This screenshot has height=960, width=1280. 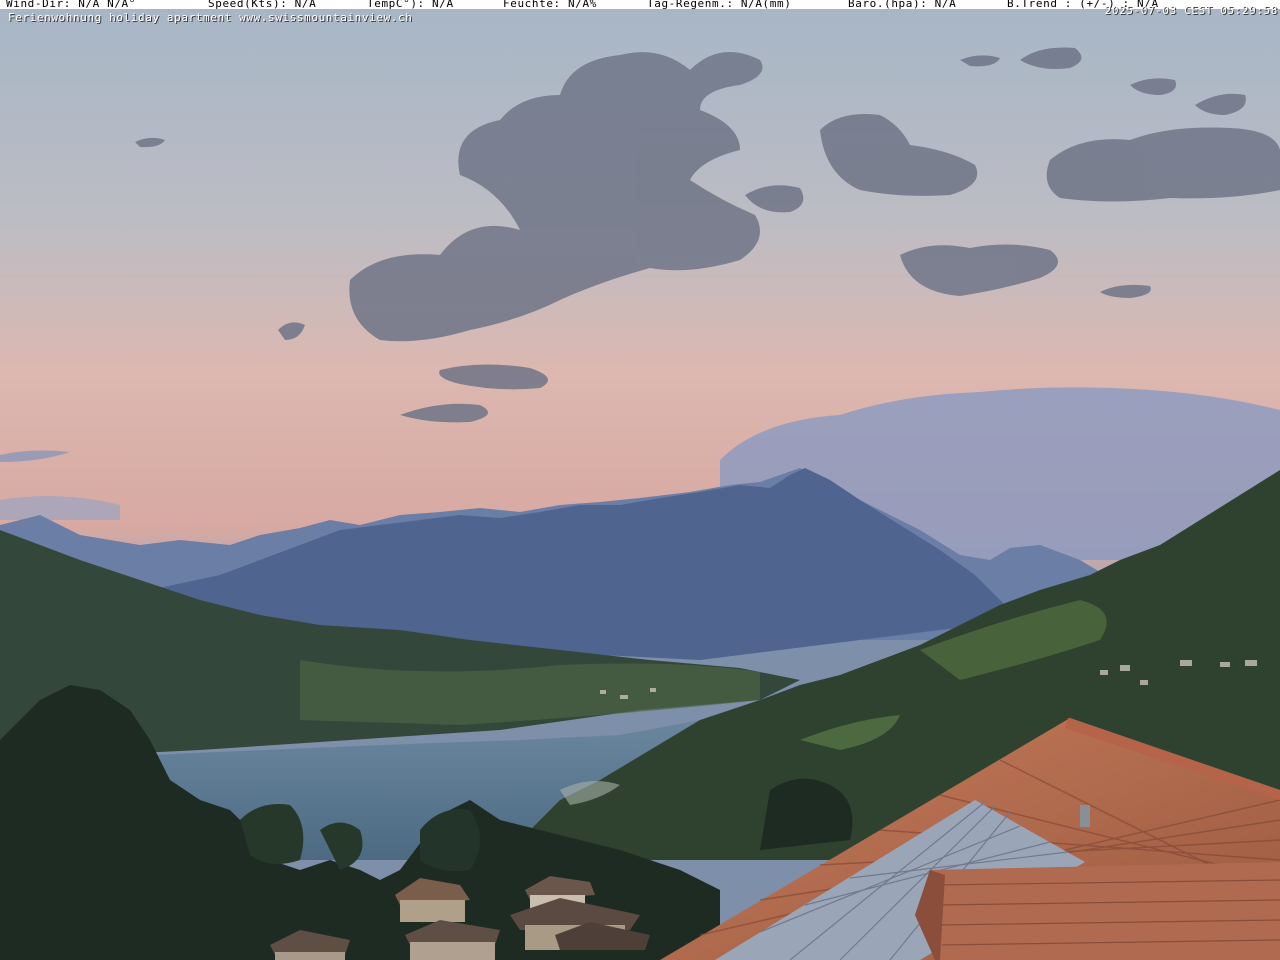 What do you see at coordinates (719, 4) in the screenshot?
I see `rain-readout: Tag-Regenm.: N/A(mm)` at bounding box center [719, 4].